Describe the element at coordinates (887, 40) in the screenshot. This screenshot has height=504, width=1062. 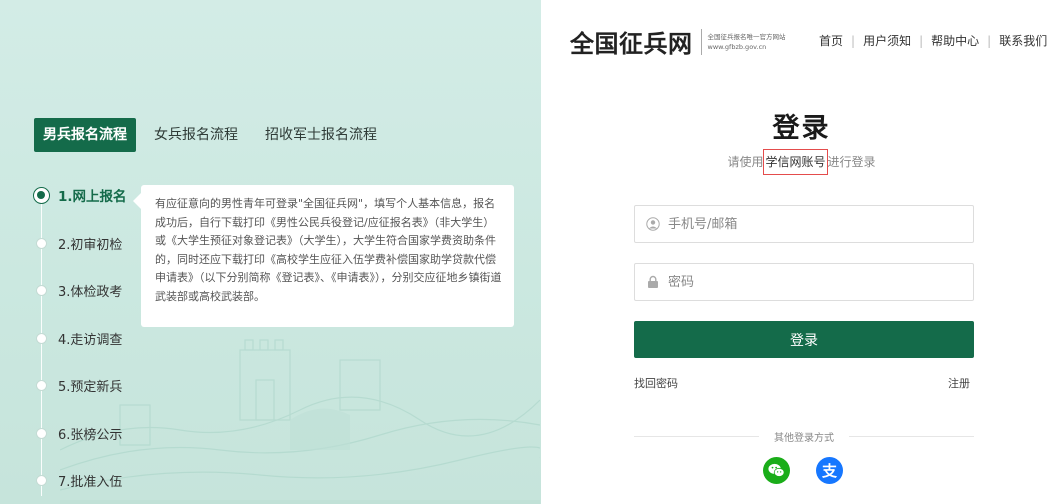
I see `nav-user-notice: 用户须知` at that location.